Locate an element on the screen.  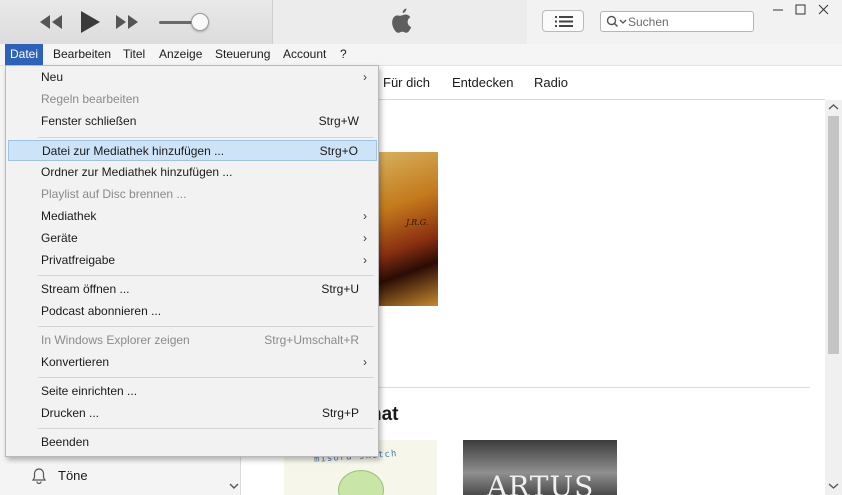
tab-fuer-dich: Für dich is located at coordinates (406, 82).